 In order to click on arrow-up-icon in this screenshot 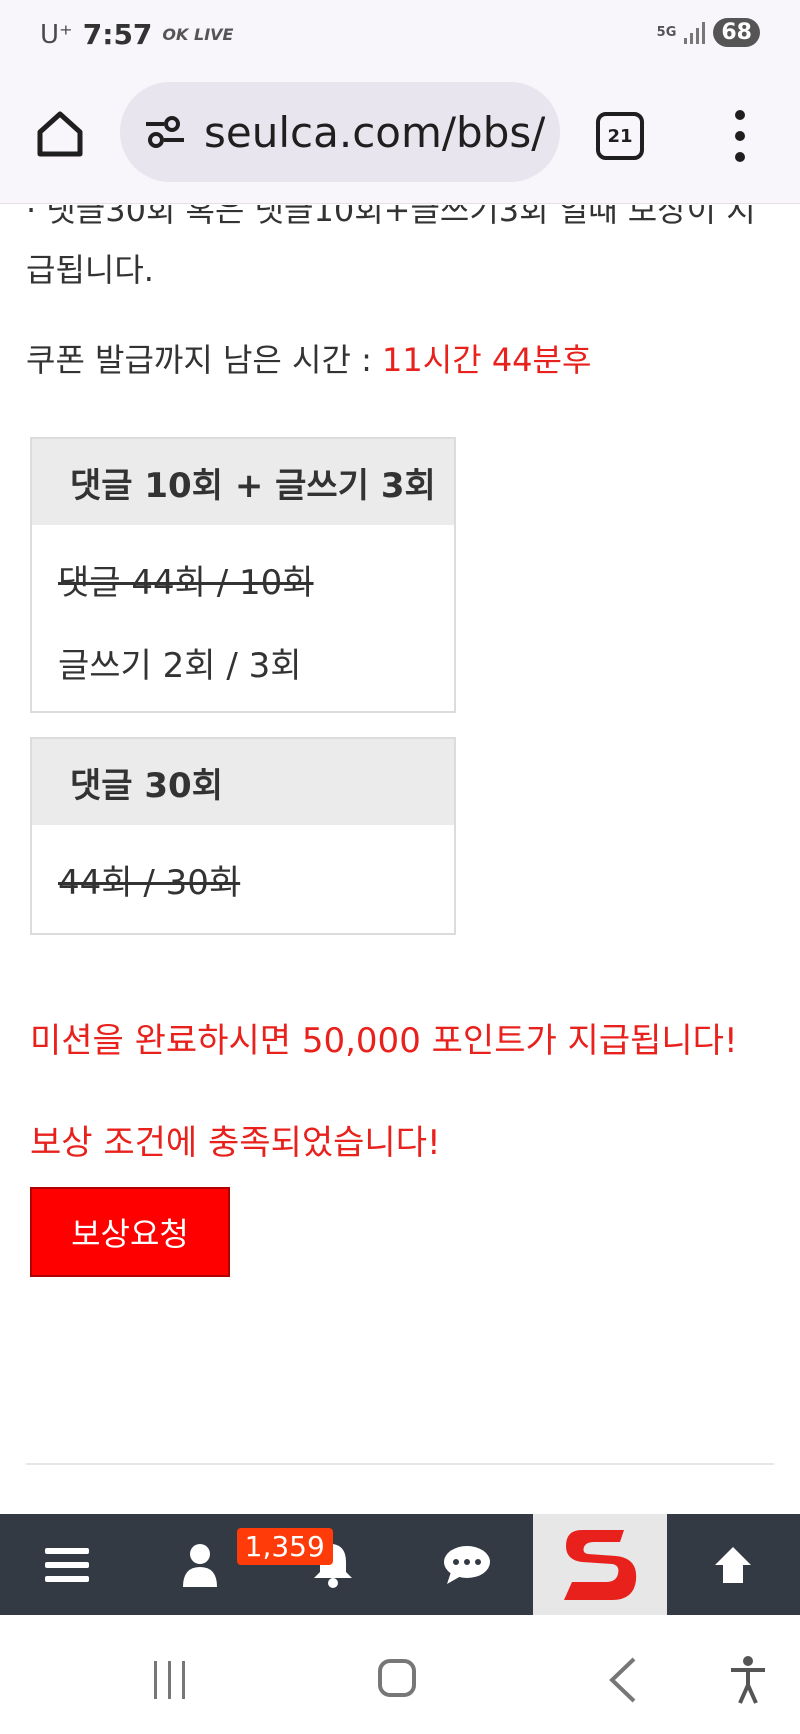, I will do `click(733, 1564)`.